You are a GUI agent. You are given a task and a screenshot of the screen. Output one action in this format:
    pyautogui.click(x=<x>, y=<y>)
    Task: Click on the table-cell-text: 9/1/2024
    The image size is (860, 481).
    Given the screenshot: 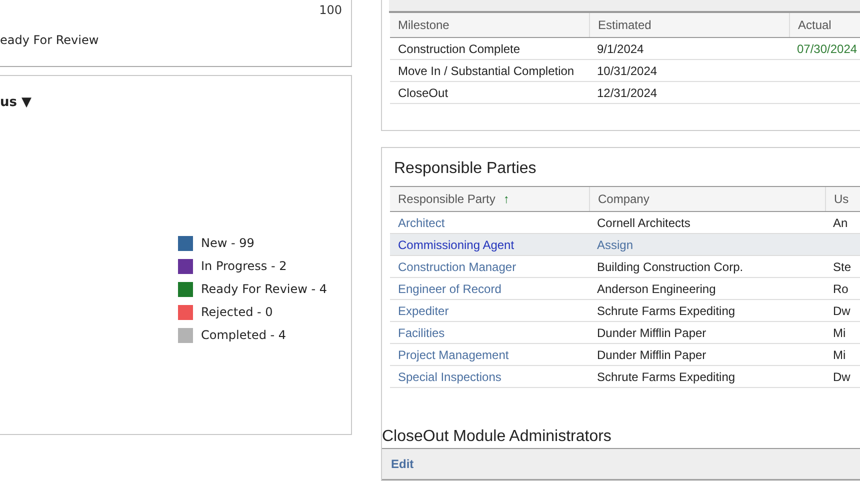 What is the action you would take?
    pyautogui.click(x=620, y=49)
    